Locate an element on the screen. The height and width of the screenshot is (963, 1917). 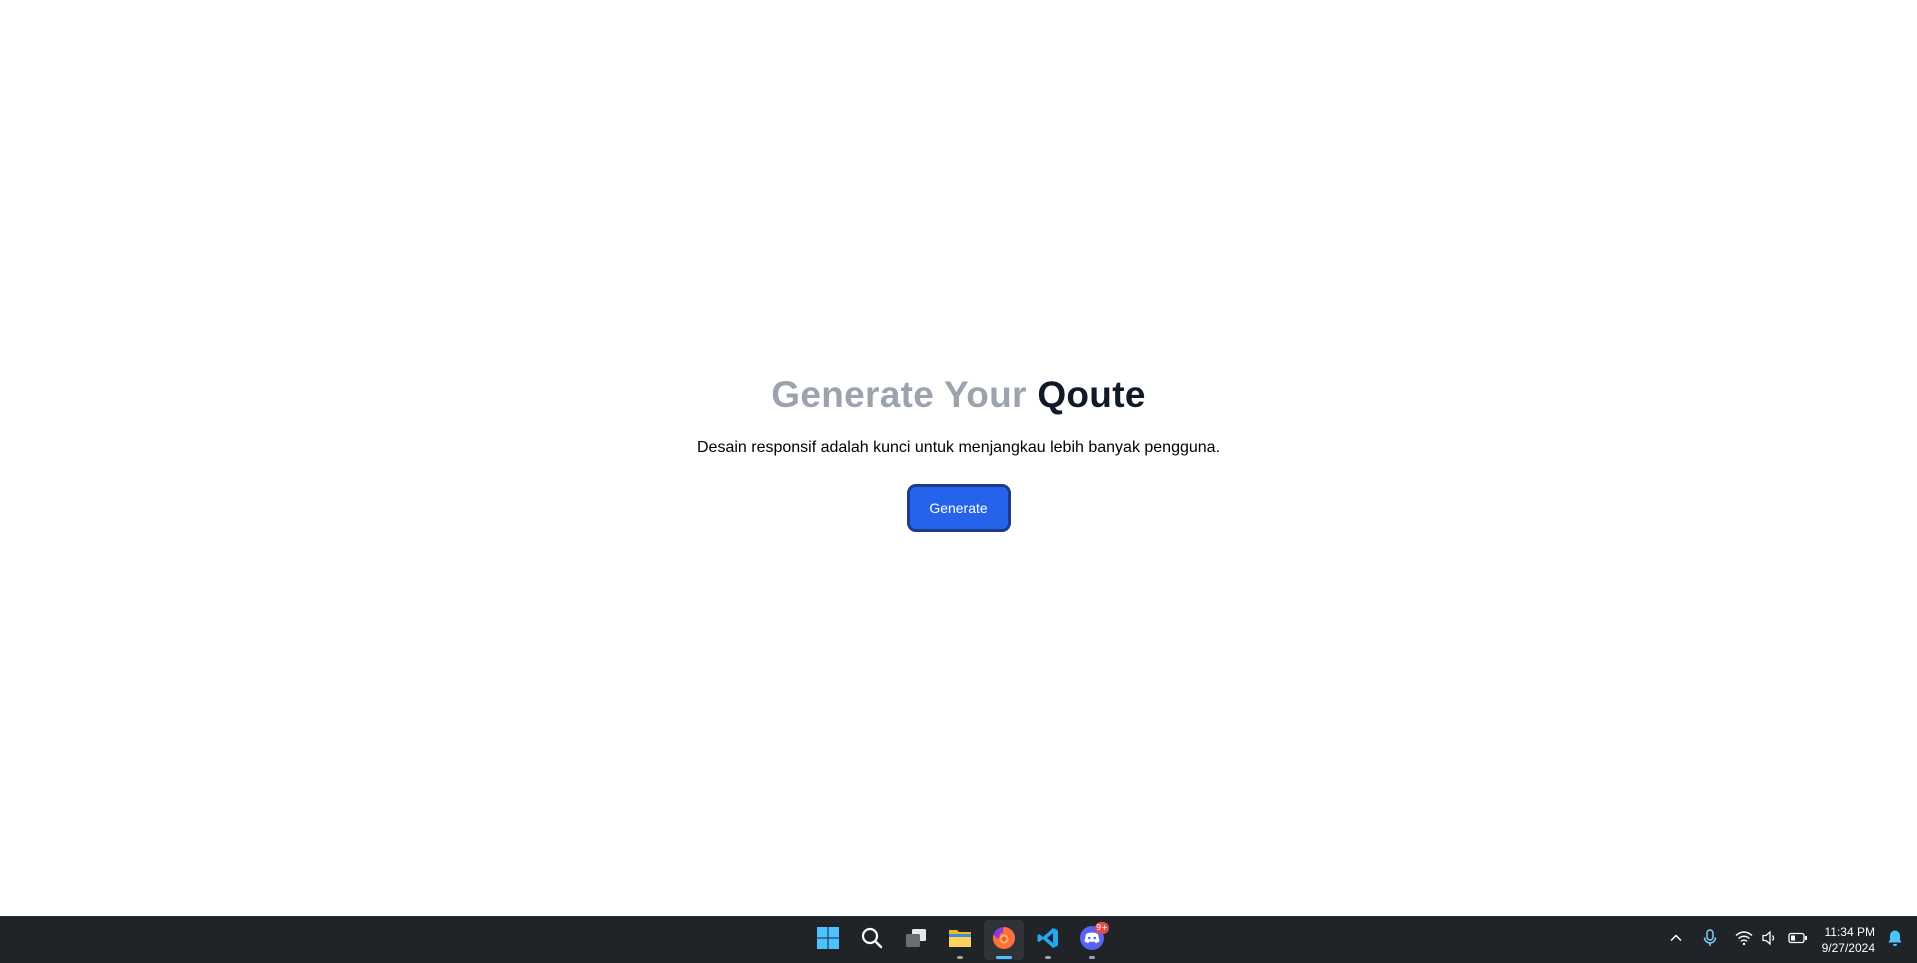
taskbar-discord: 9+ is located at coordinates (1092, 940).